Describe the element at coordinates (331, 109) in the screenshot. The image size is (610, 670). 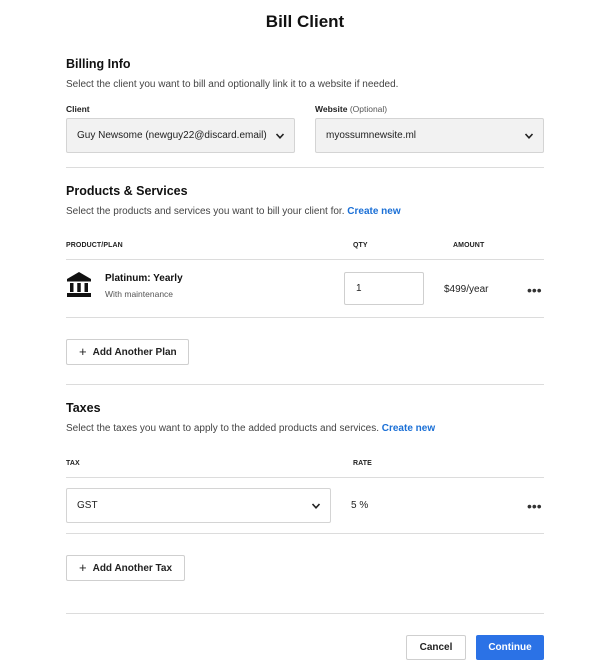
I see `website-label-text: Website` at that location.